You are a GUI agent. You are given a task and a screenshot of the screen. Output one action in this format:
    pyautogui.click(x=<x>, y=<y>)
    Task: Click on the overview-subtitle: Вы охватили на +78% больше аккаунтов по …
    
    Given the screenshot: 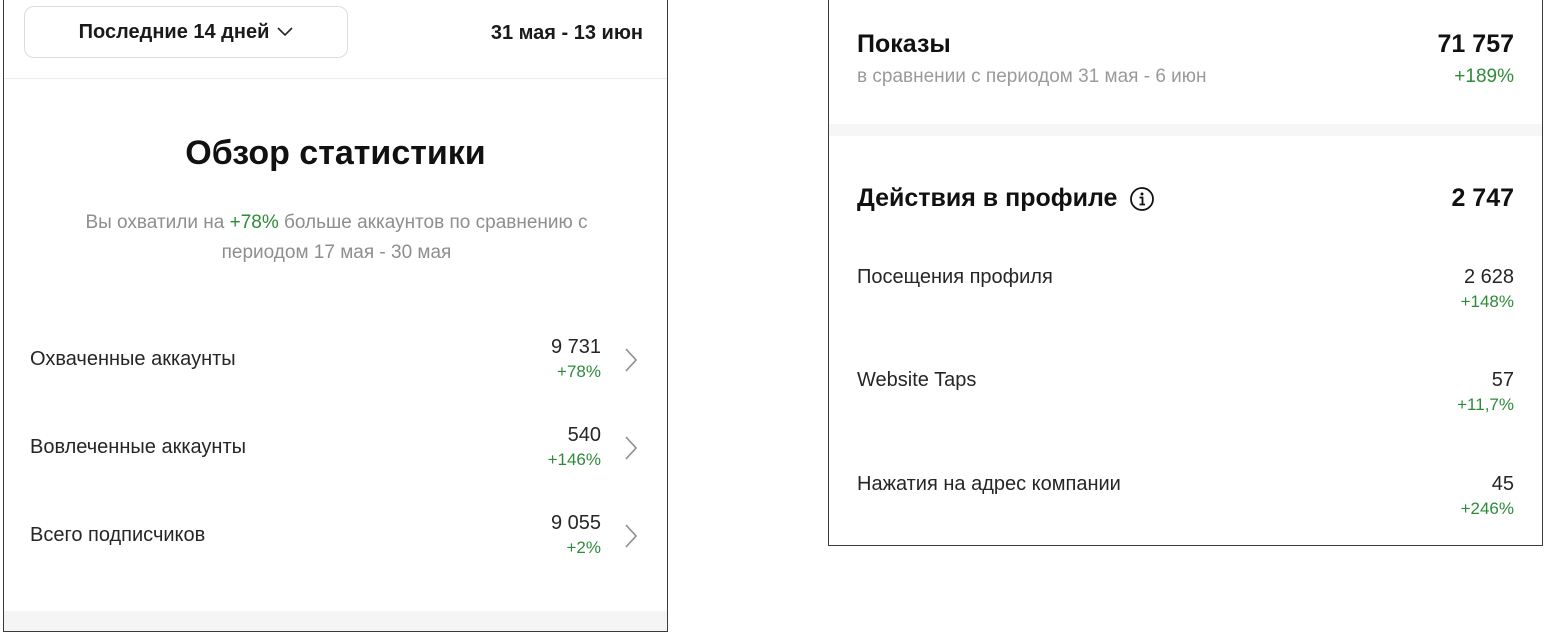 What is the action you would take?
    pyautogui.click(x=336, y=238)
    